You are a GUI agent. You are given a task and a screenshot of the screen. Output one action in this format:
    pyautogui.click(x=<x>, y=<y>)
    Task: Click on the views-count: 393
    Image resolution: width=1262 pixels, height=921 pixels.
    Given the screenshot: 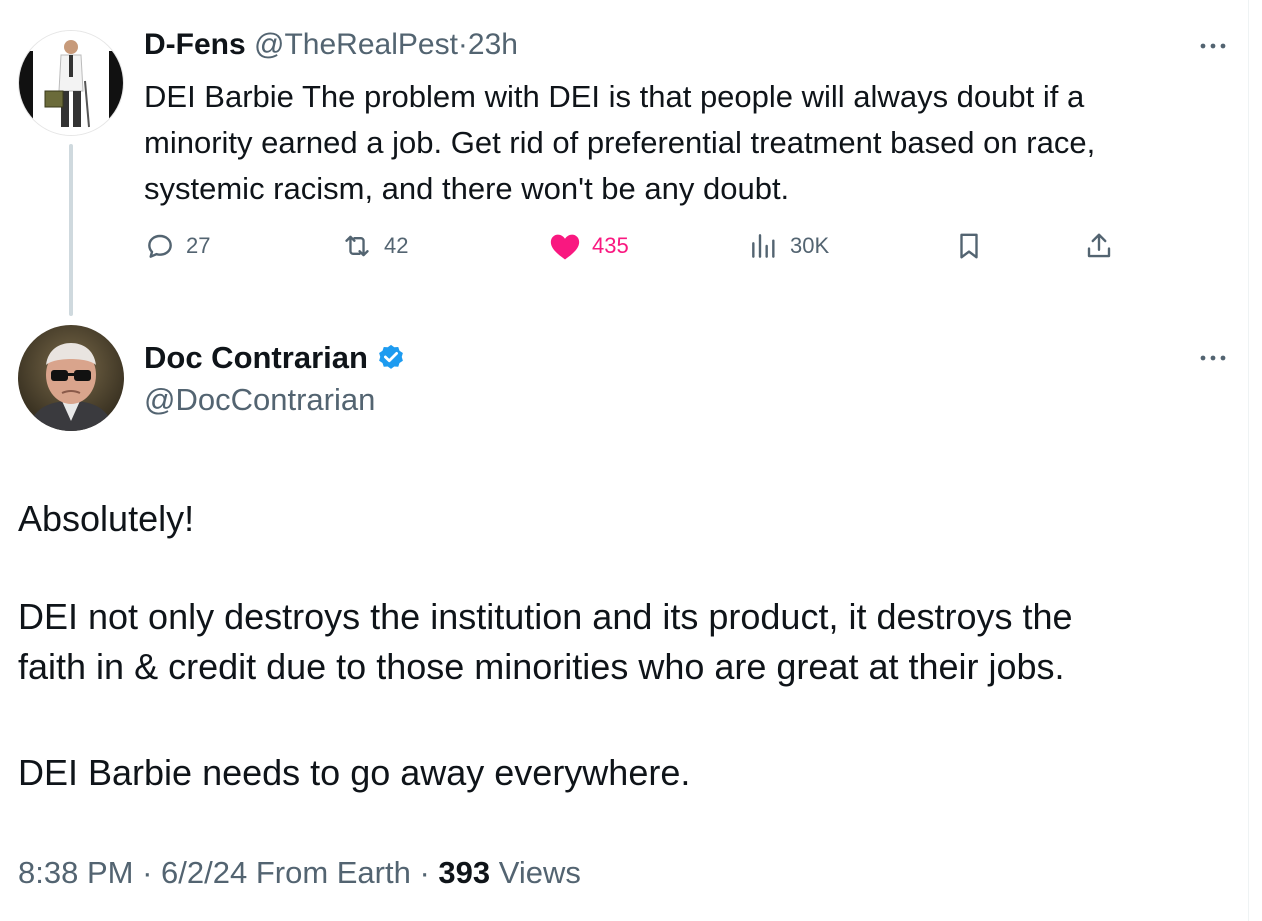 What is the action you would take?
    pyautogui.click(x=464, y=872)
    